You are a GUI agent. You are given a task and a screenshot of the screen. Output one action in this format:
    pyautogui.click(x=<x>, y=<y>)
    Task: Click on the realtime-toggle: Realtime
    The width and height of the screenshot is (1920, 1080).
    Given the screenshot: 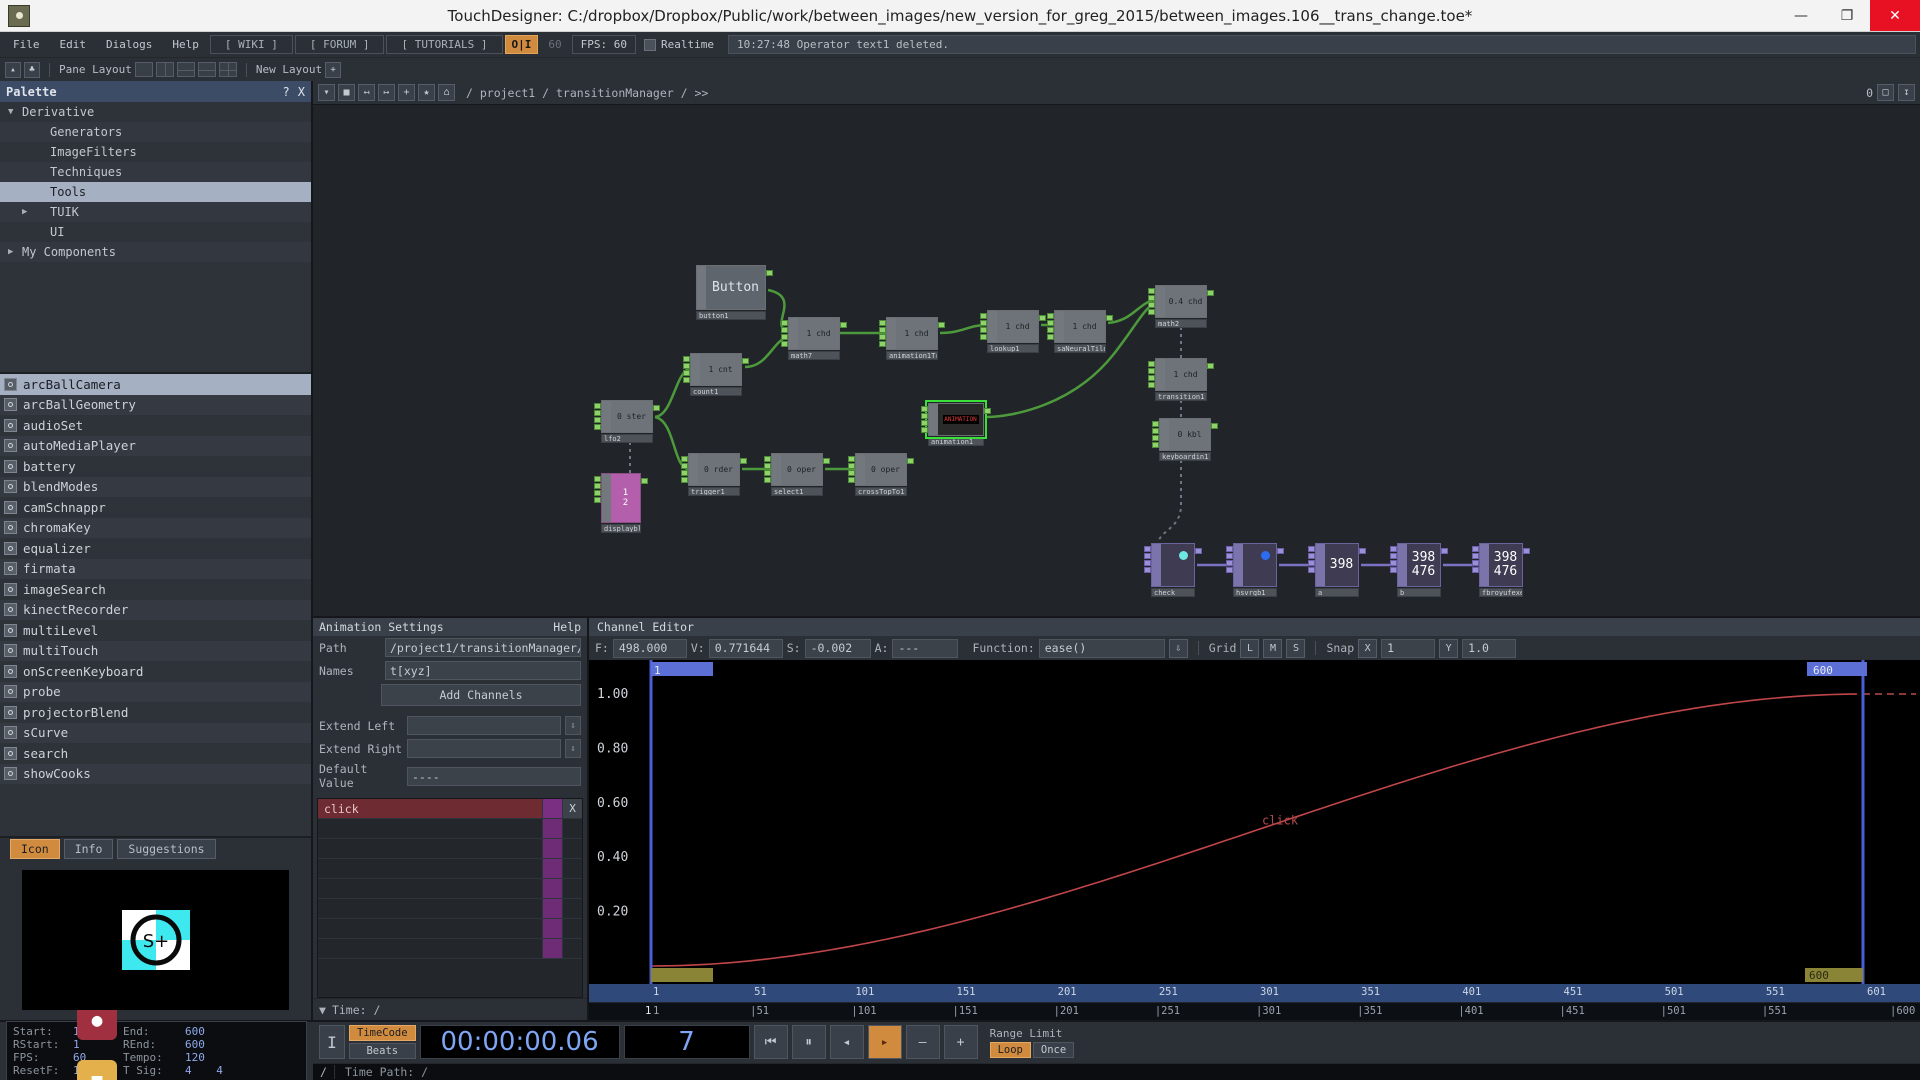 What is the action you would take?
    pyautogui.click(x=679, y=44)
    